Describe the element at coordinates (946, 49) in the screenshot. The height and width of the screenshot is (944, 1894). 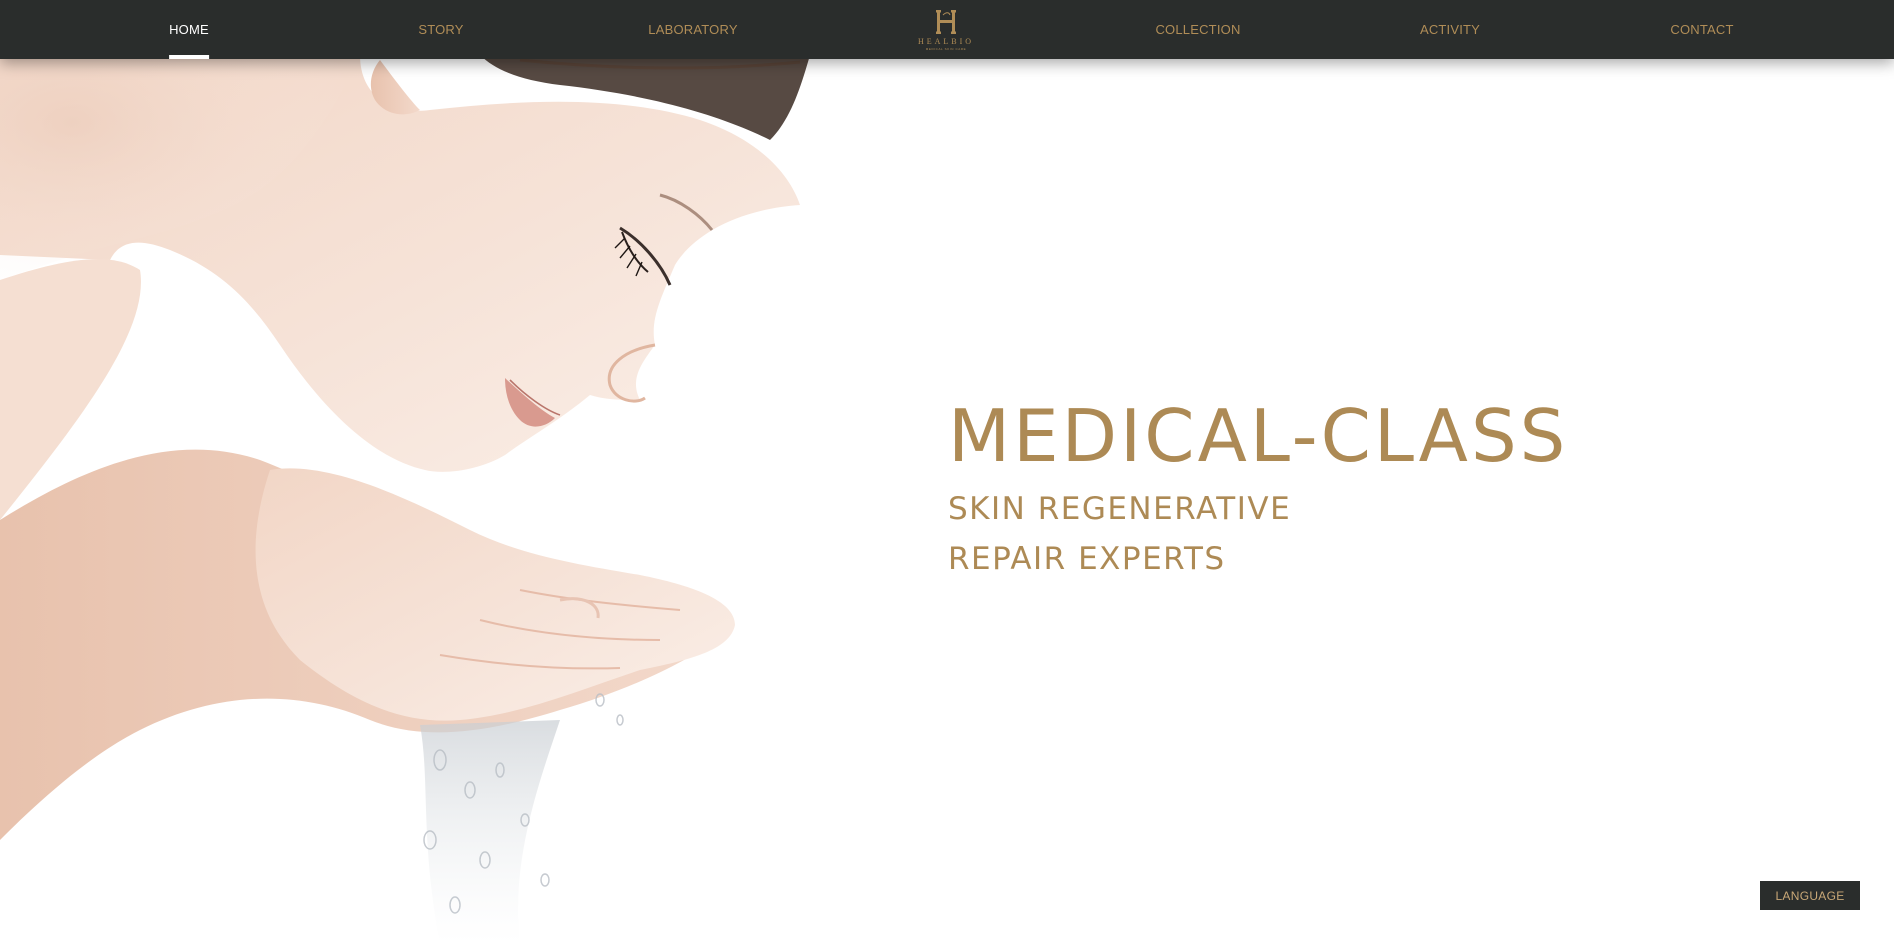
I see `logo-tagline: MEDICAL SKIN CARE` at that location.